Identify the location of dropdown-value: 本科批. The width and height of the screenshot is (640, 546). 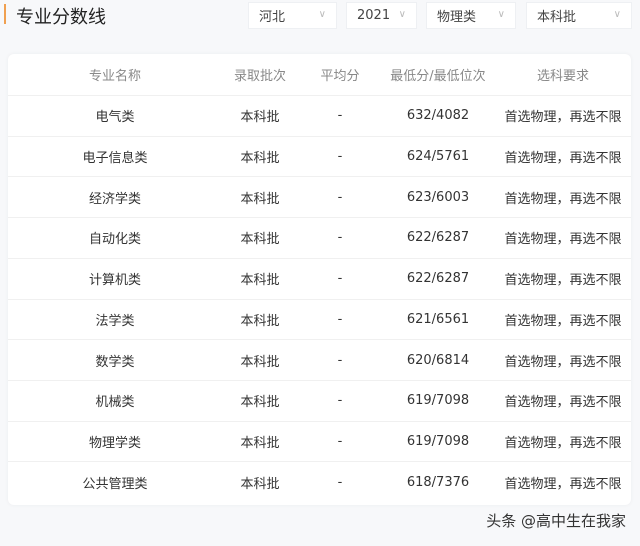
(557, 17).